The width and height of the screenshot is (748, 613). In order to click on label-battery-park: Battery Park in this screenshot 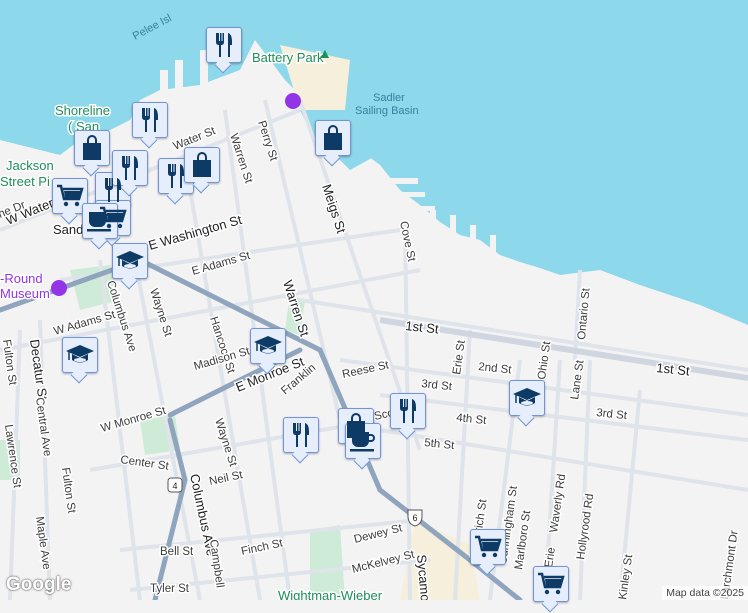, I will do `click(288, 58)`.